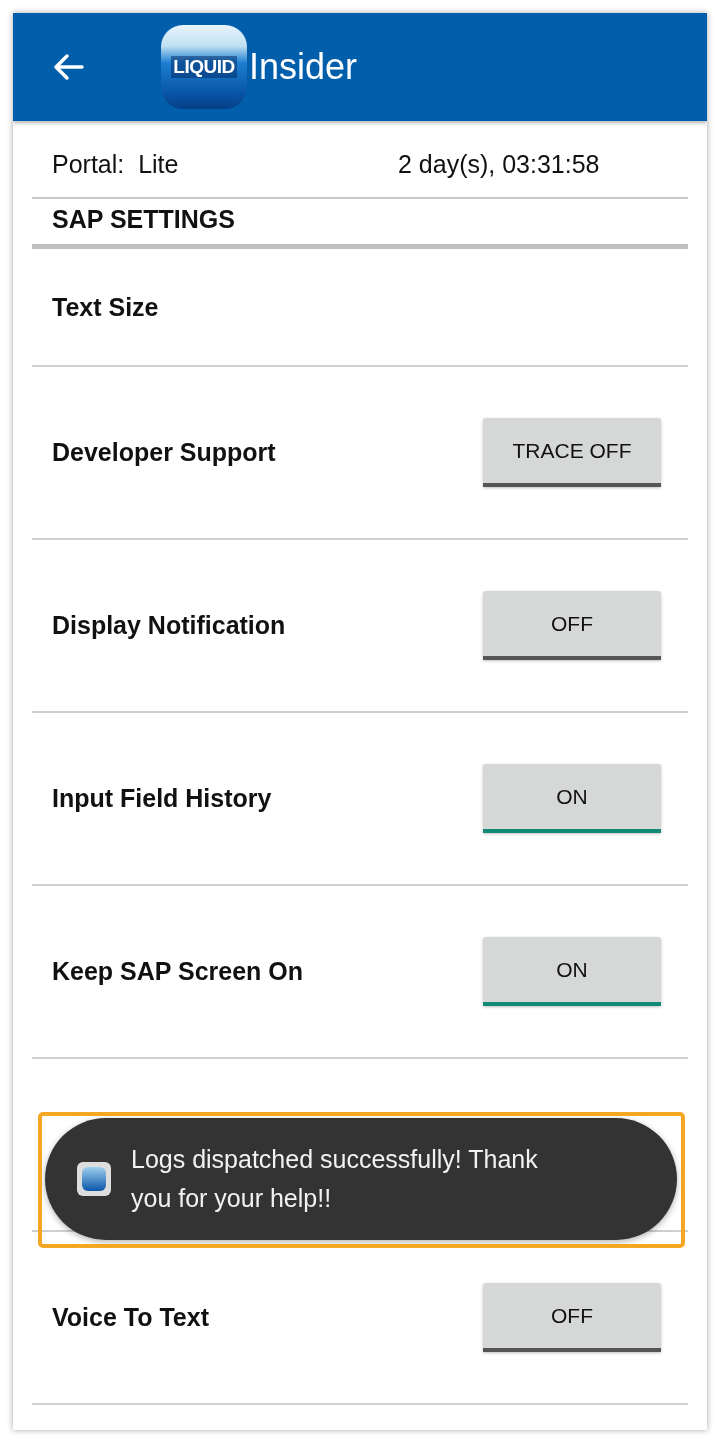 The image size is (720, 1443). Describe the element at coordinates (130, 1317) in the screenshot. I see `setting-label: Voice To Text` at that location.